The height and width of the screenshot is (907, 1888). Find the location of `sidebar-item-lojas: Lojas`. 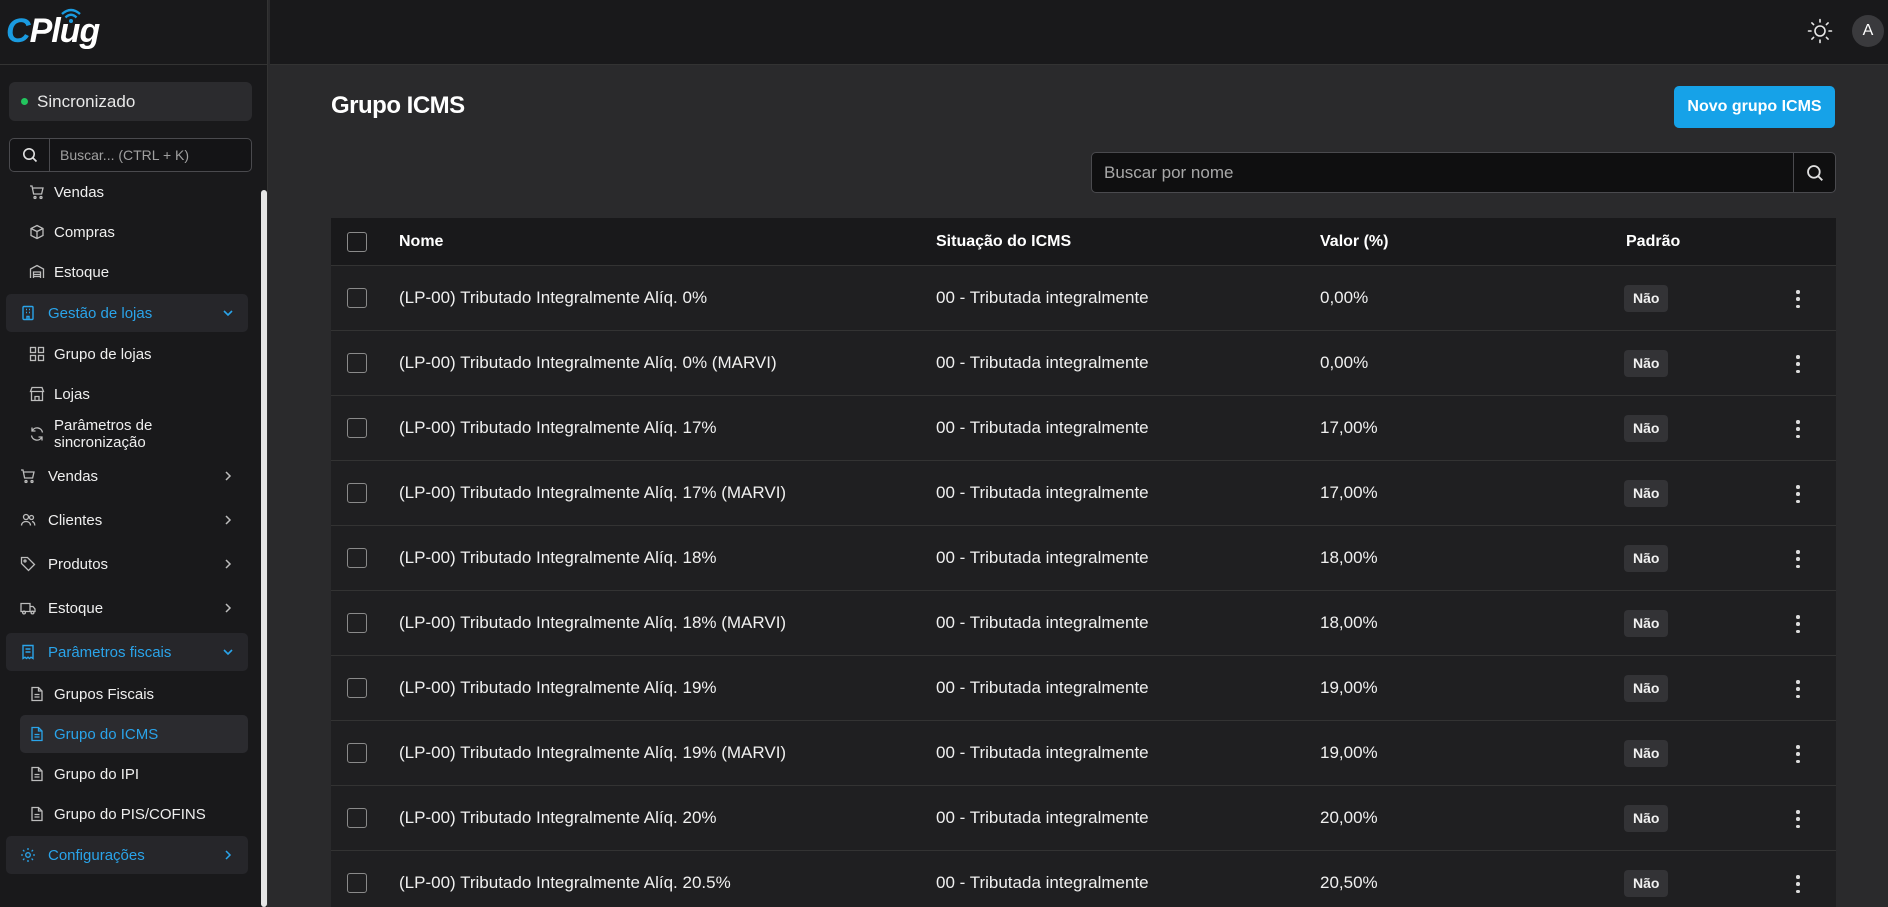

sidebar-item-lojas: Lojas is located at coordinates (134, 394).